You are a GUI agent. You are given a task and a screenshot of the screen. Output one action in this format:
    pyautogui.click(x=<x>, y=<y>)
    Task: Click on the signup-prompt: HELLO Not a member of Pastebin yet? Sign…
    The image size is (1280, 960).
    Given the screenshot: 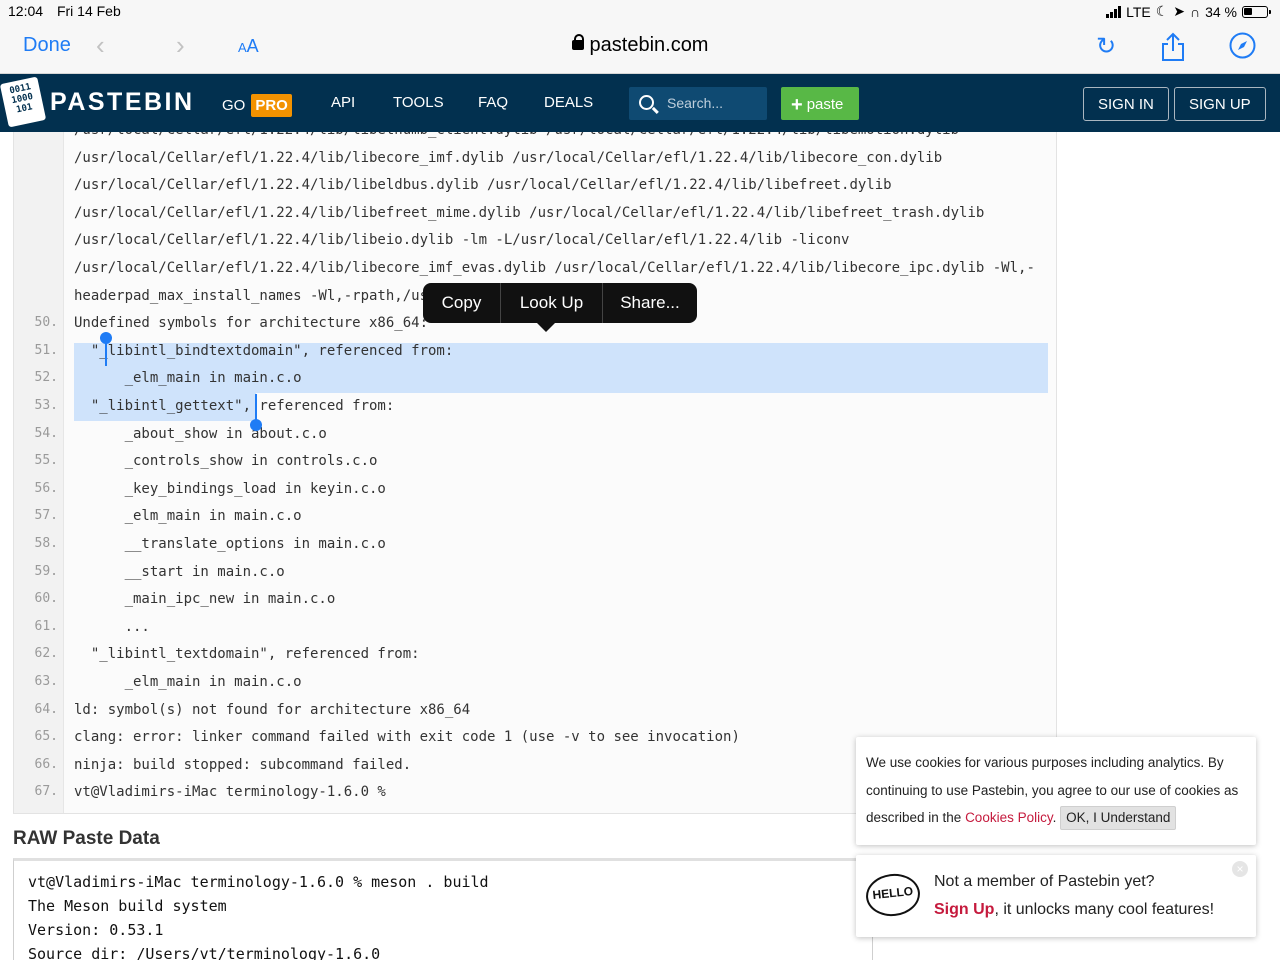 What is the action you would take?
    pyautogui.click(x=1056, y=896)
    